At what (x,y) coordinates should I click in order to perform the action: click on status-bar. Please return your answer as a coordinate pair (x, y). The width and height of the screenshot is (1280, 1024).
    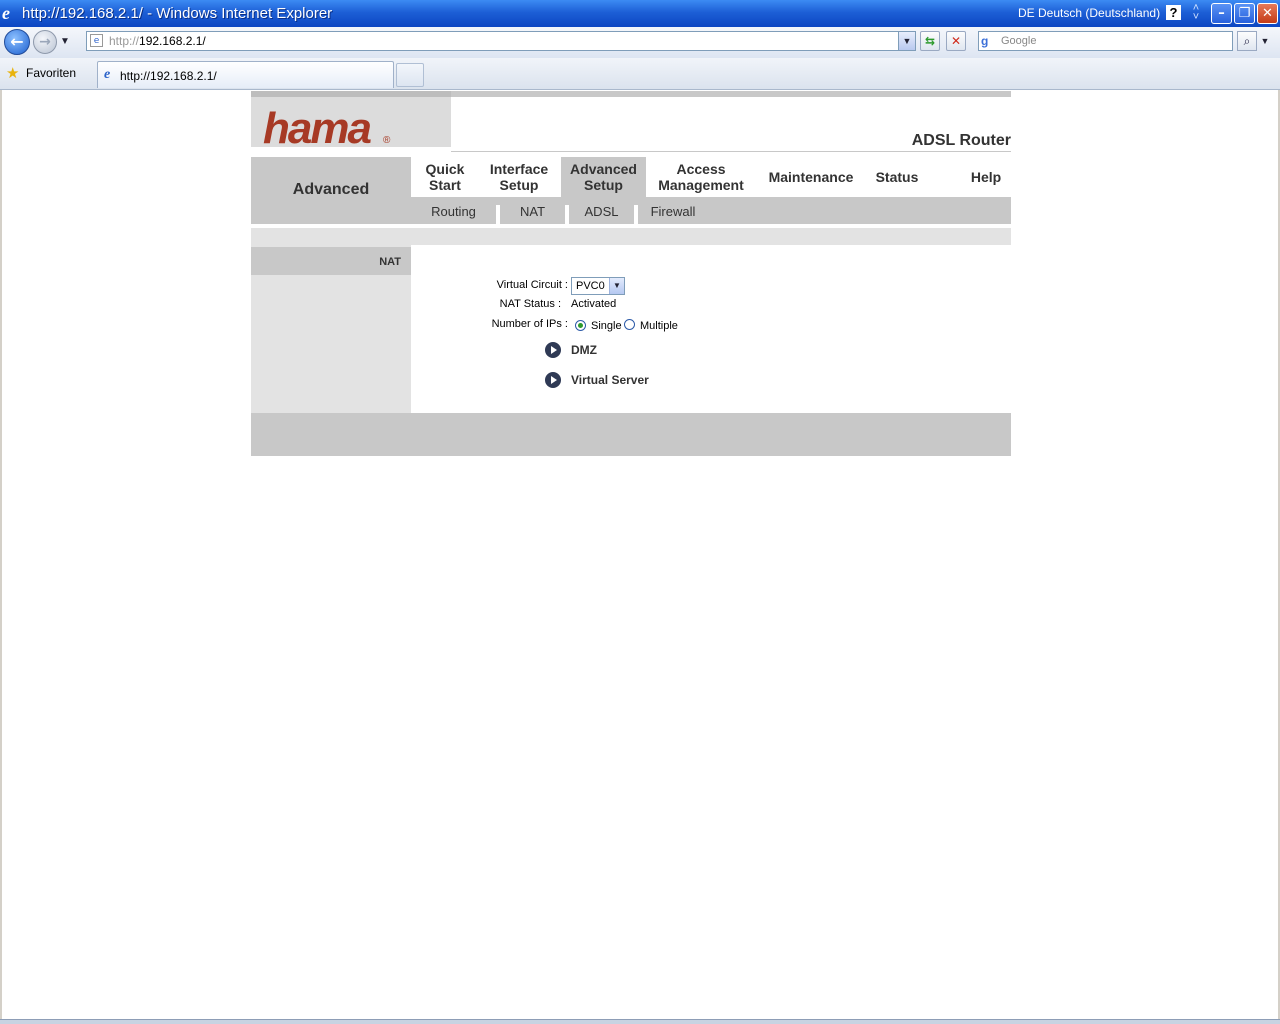
    Looking at the image, I should click on (640, 1021).